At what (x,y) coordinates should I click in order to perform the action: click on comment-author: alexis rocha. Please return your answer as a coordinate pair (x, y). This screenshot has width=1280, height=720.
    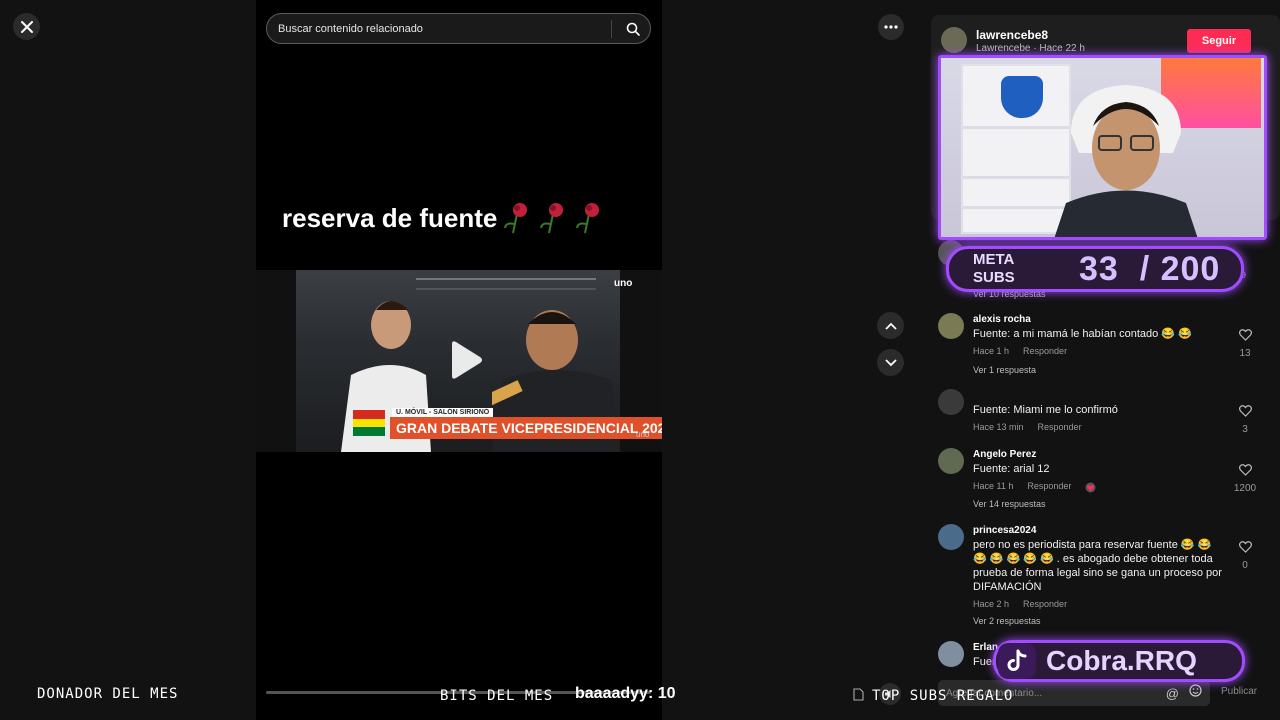
    Looking at the image, I should click on (1002, 319).